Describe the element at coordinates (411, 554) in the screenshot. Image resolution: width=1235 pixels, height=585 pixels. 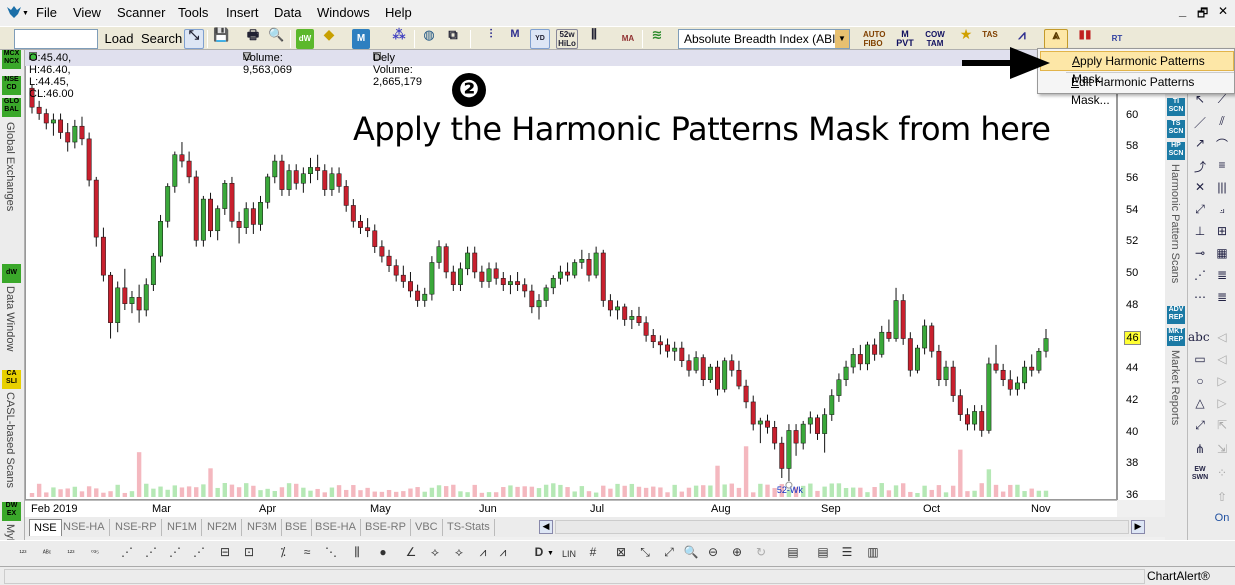
I see `angle-tool-icon: ∠` at that location.